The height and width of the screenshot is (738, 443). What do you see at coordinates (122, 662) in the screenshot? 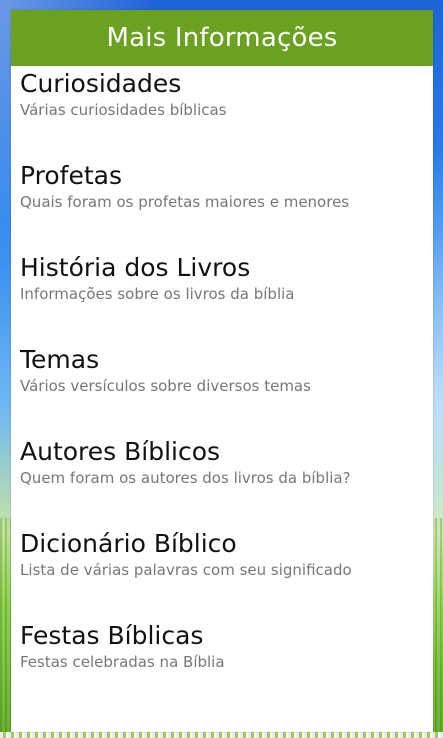
I see `item-subtitle: Festas celebradas na Bíblia` at bounding box center [122, 662].